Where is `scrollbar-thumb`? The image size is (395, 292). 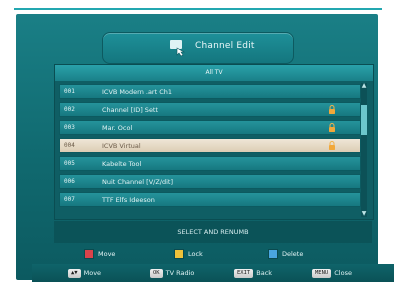
scrollbar-thumb is located at coordinates (364, 120).